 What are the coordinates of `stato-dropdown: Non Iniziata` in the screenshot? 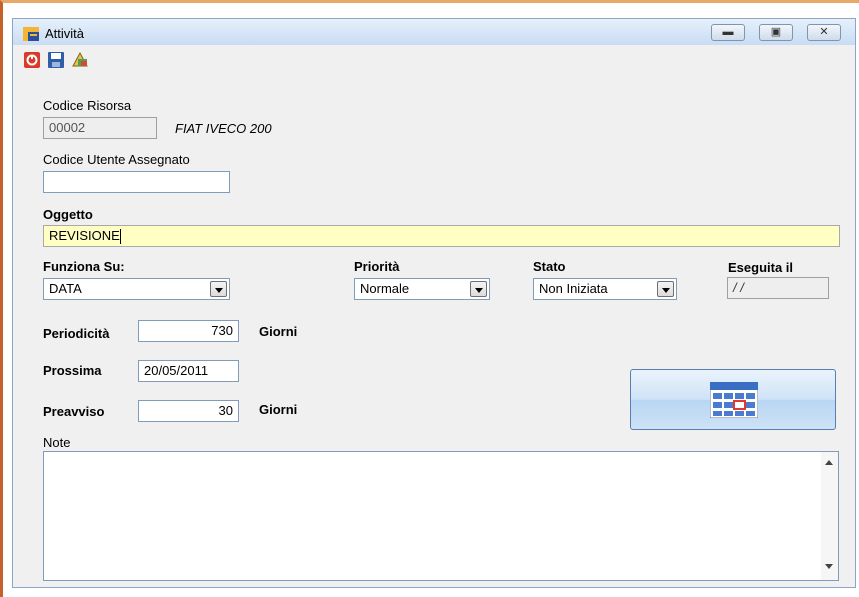 It's located at (605, 289).